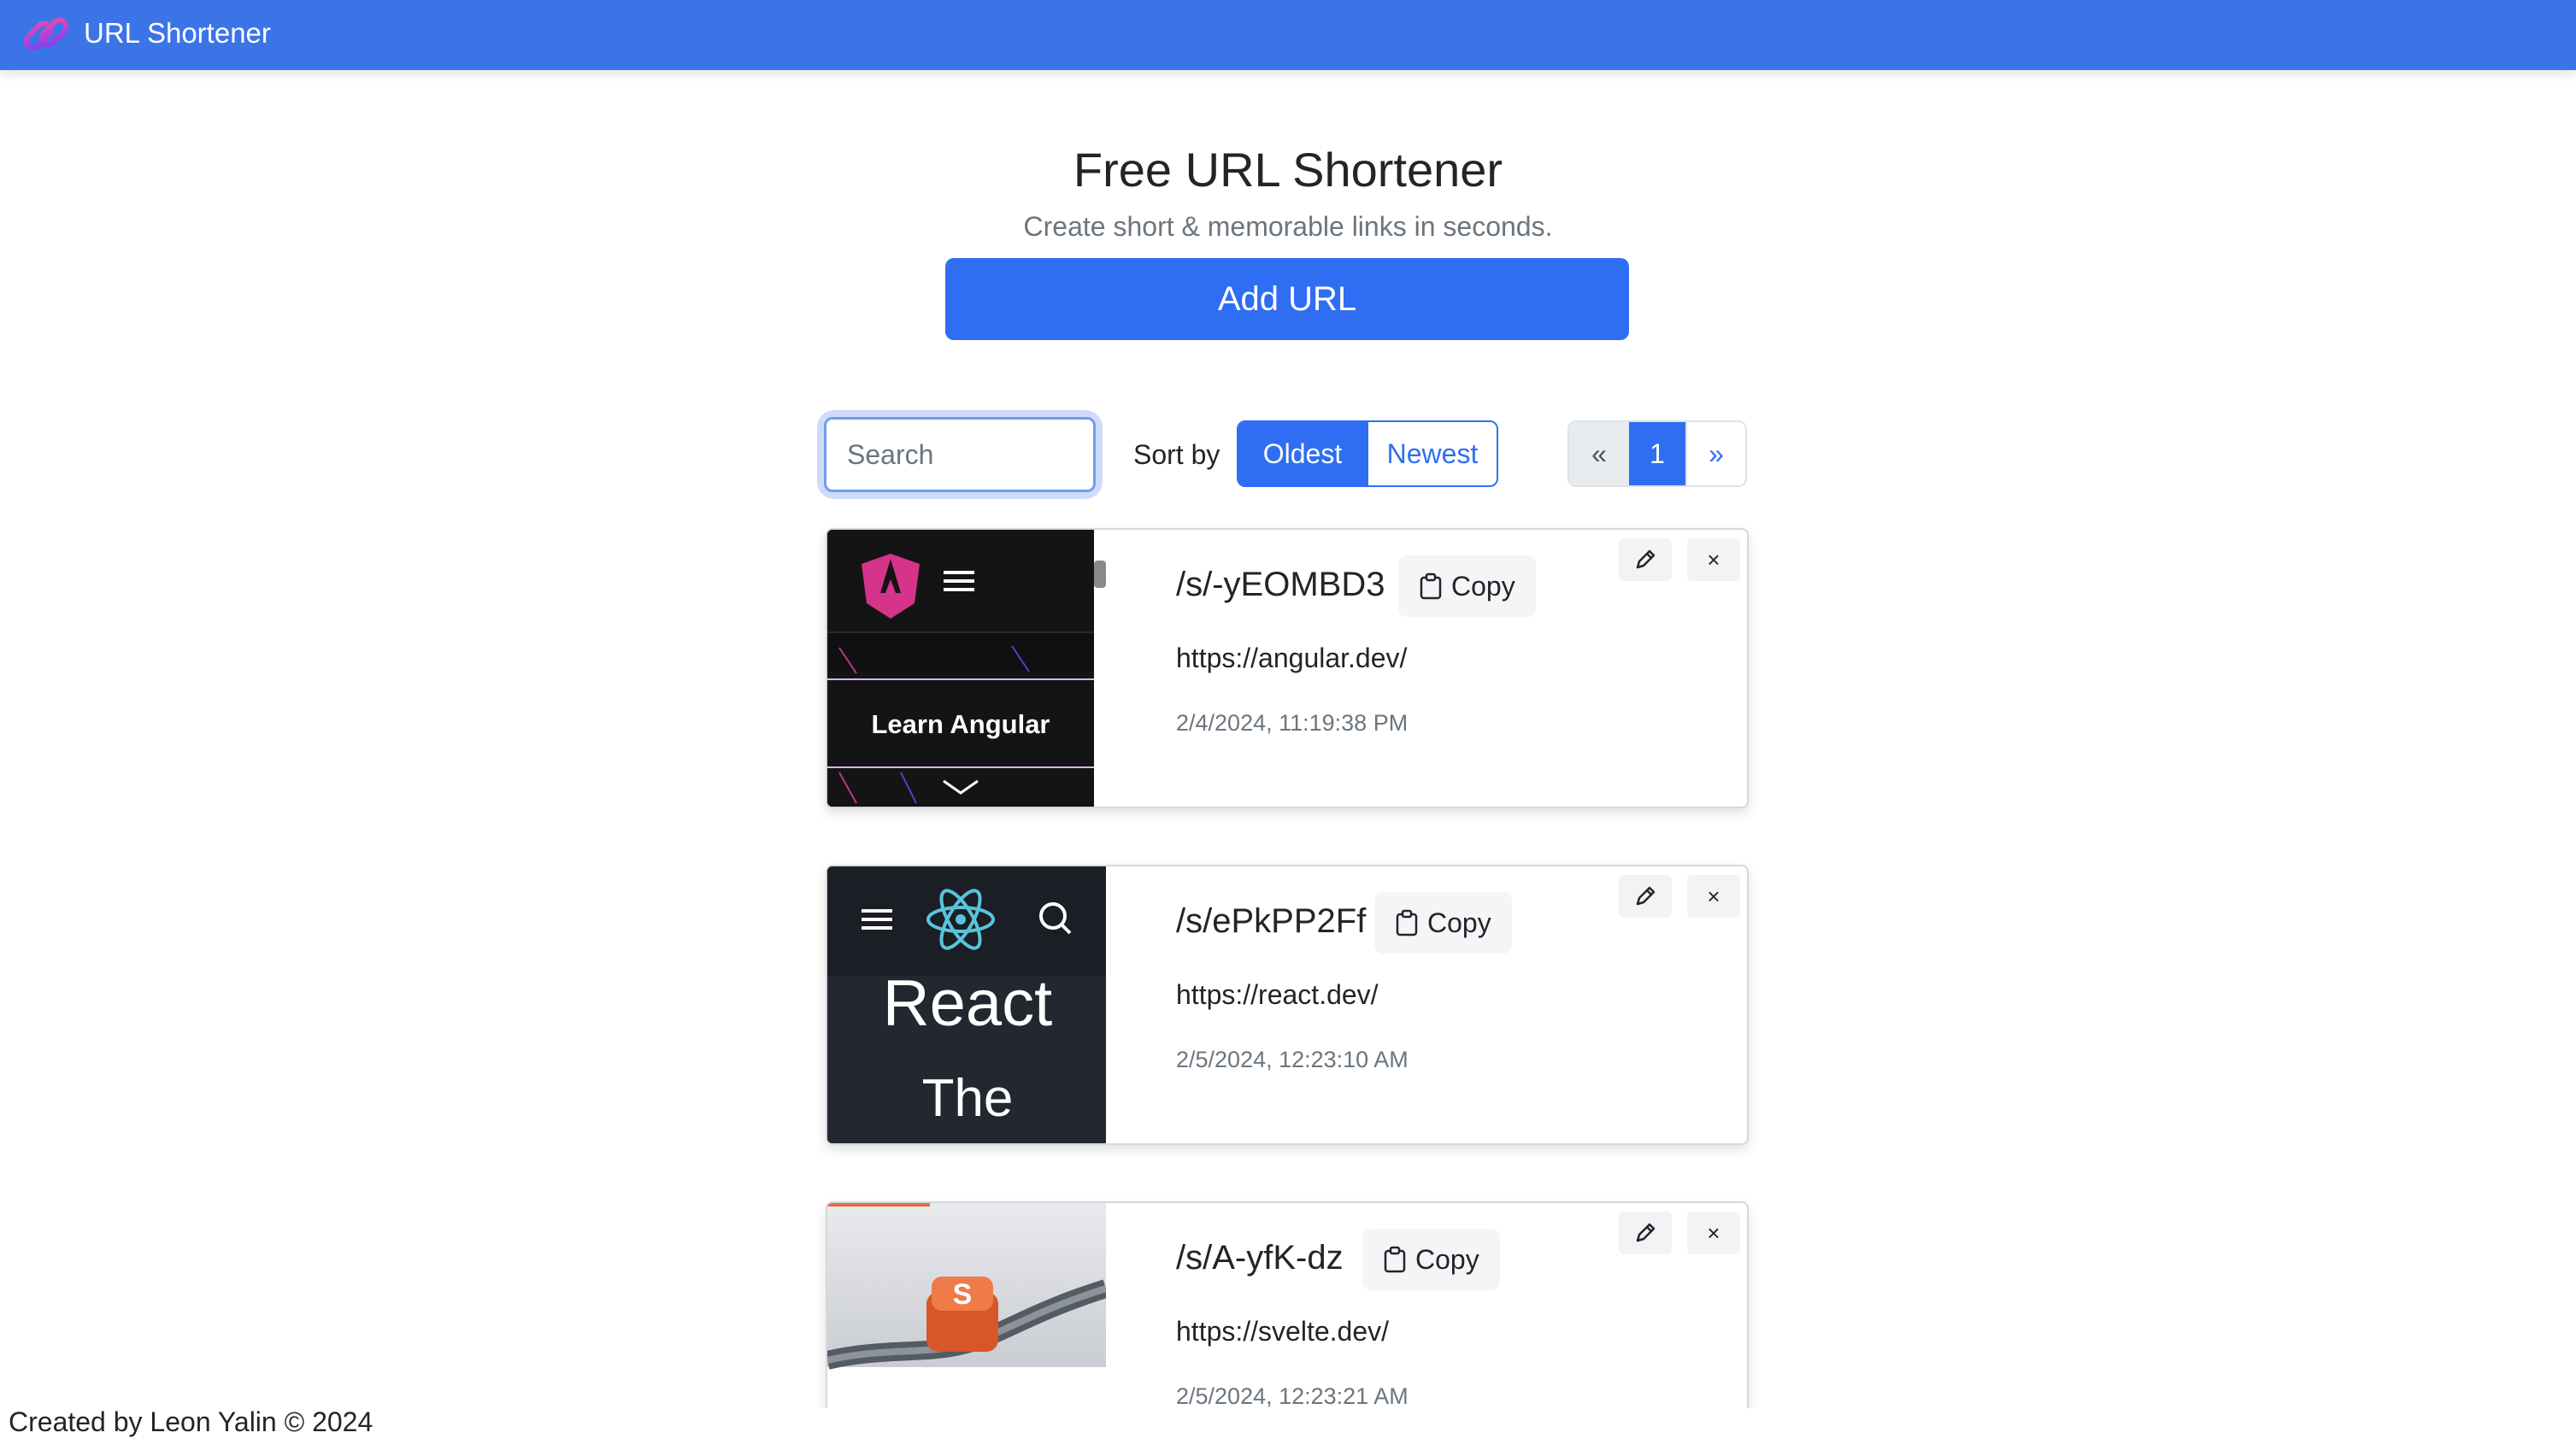 The image size is (2576, 1456). I want to click on search-input, so click(960, 454).